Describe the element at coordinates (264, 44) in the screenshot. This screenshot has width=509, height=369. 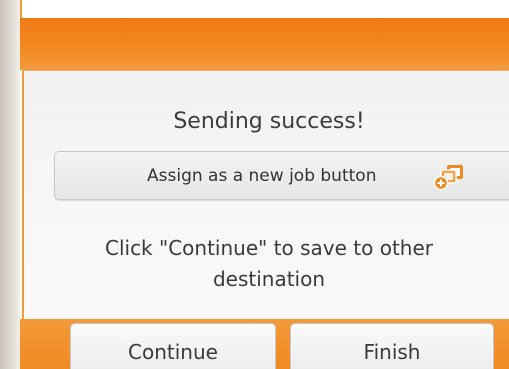
I see `header-band` at that location.